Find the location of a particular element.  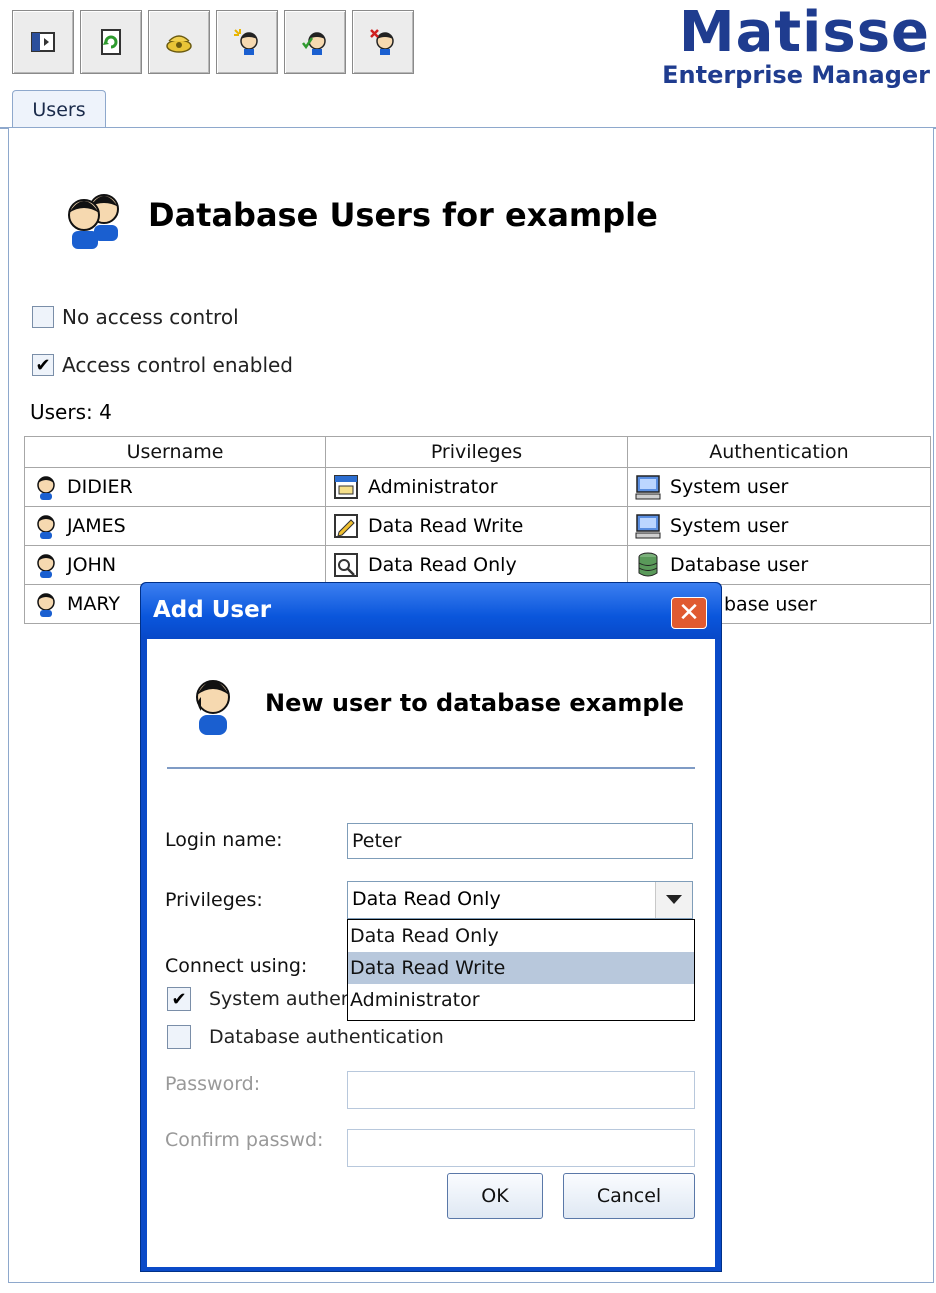

username-cell: DIDIER is located at coordinates (175, 487).